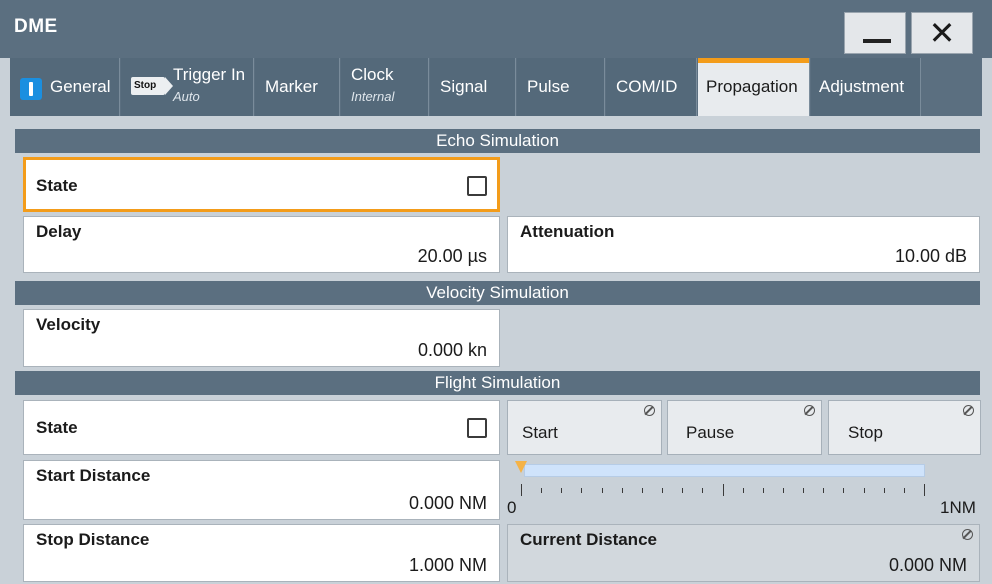 This screenshot has height=584, width=992. What do you see at coordinates (261, 338) in the screenshot?
I see `velocity-field: Velocity 0.000 kn` at bounding box center [261, 338].